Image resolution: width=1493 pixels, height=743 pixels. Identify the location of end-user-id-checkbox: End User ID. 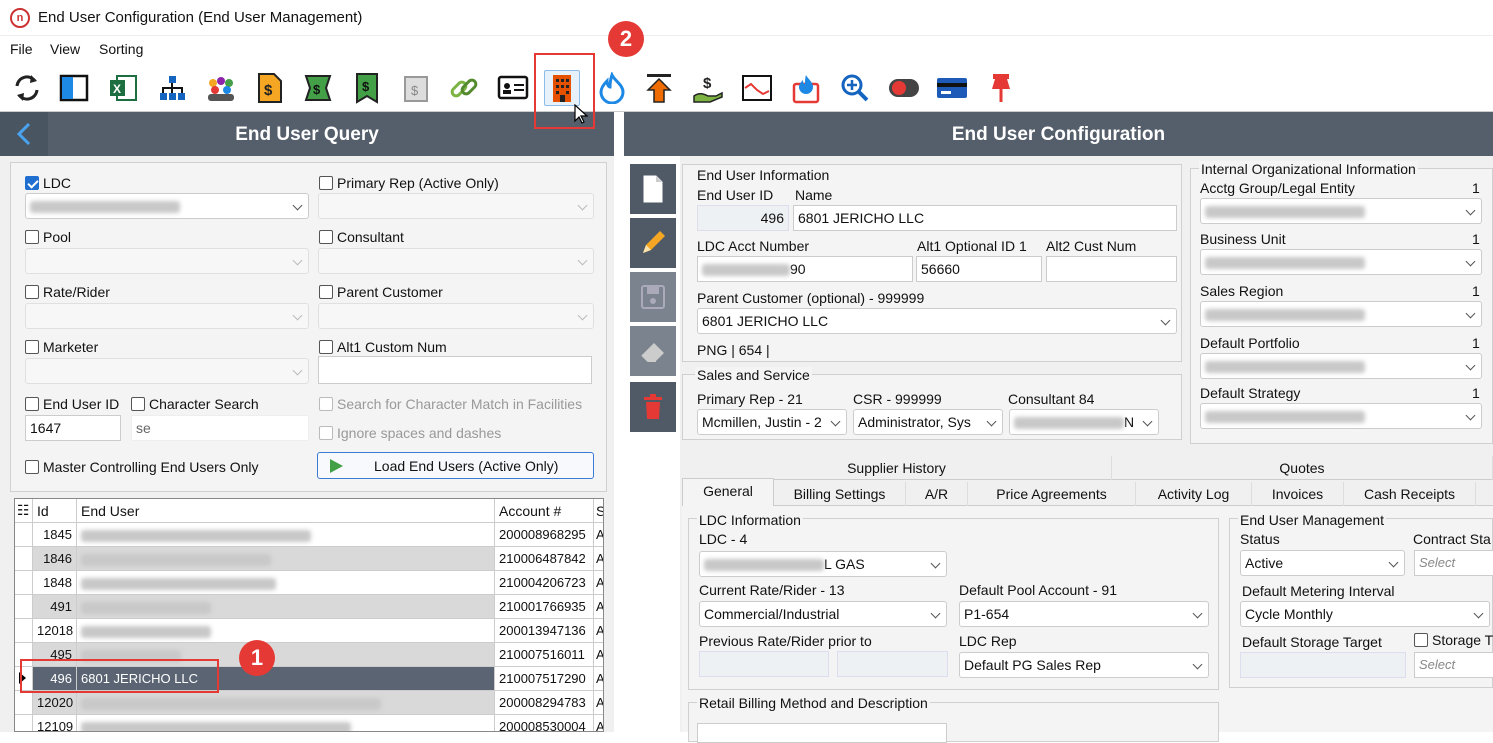
(72, 404).